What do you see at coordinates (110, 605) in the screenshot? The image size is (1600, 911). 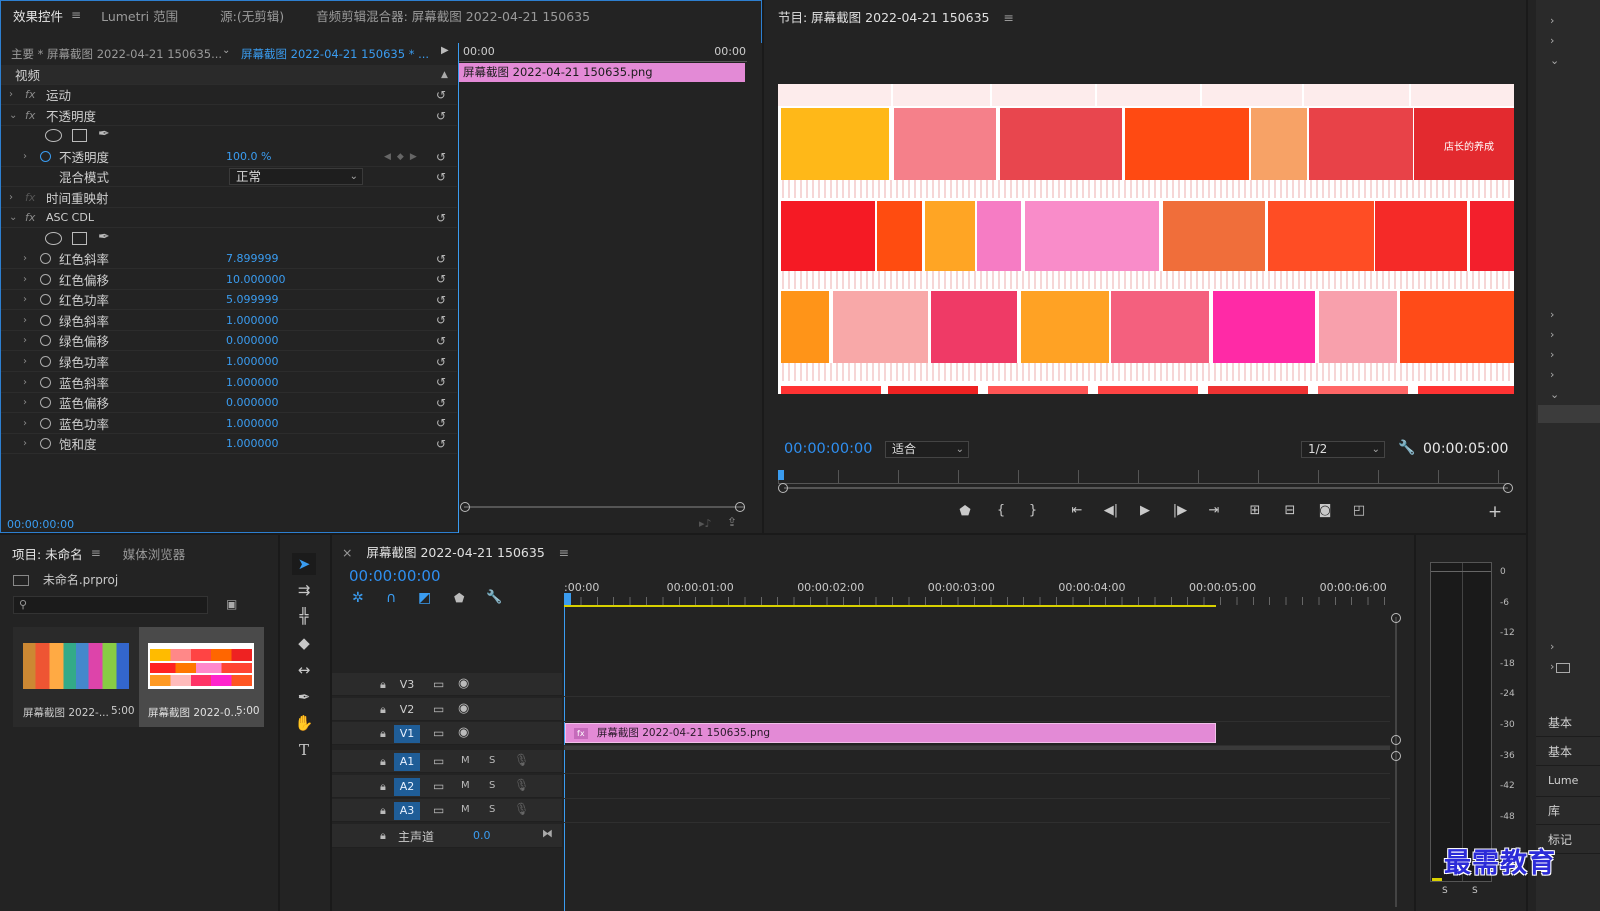 I see `project-search-input: ⚲` at bounding box center [110, 605].